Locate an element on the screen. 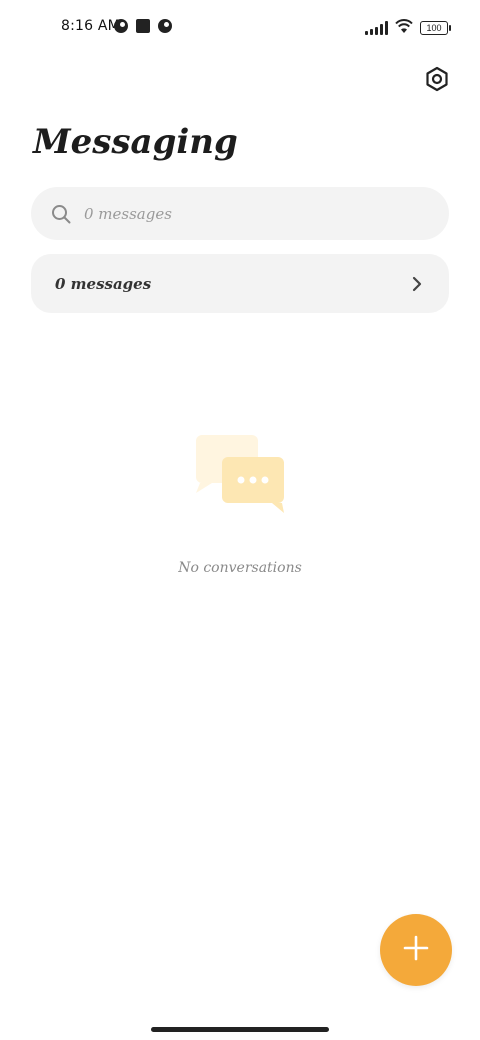 This screenshot has width=480, height=1040. square-icon is located at coordinates (143, 26).